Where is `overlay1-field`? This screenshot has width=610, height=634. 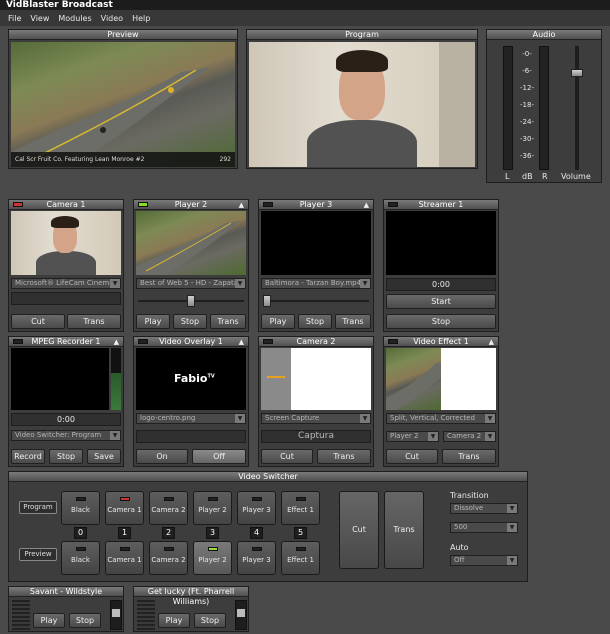 overlay1-field is located at coordinates (191, 436).